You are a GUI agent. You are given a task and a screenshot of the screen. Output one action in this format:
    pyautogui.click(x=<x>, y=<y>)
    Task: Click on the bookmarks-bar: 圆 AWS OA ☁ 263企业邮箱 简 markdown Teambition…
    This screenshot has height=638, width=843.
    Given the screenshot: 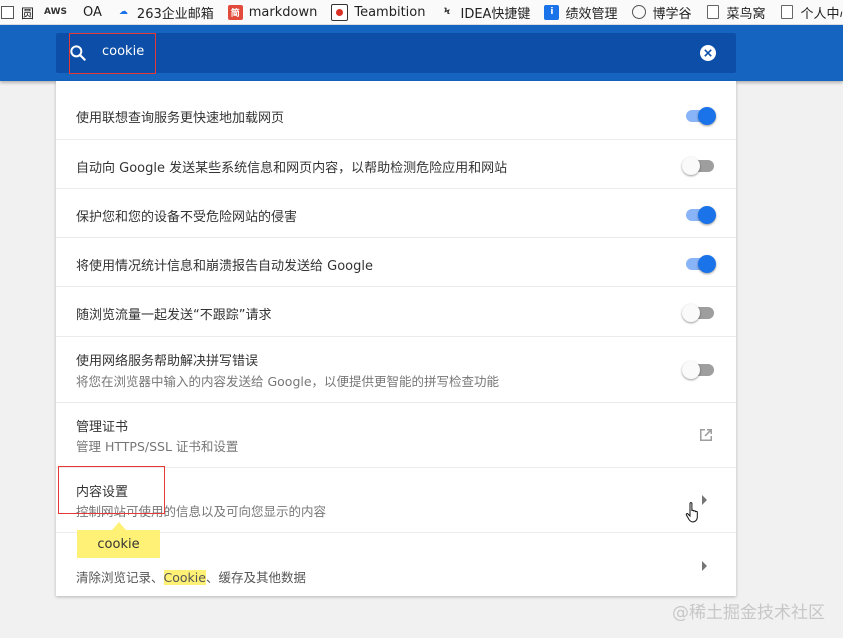 What is the action you would take?
    pyautogui.click(x=421, y=12)
    